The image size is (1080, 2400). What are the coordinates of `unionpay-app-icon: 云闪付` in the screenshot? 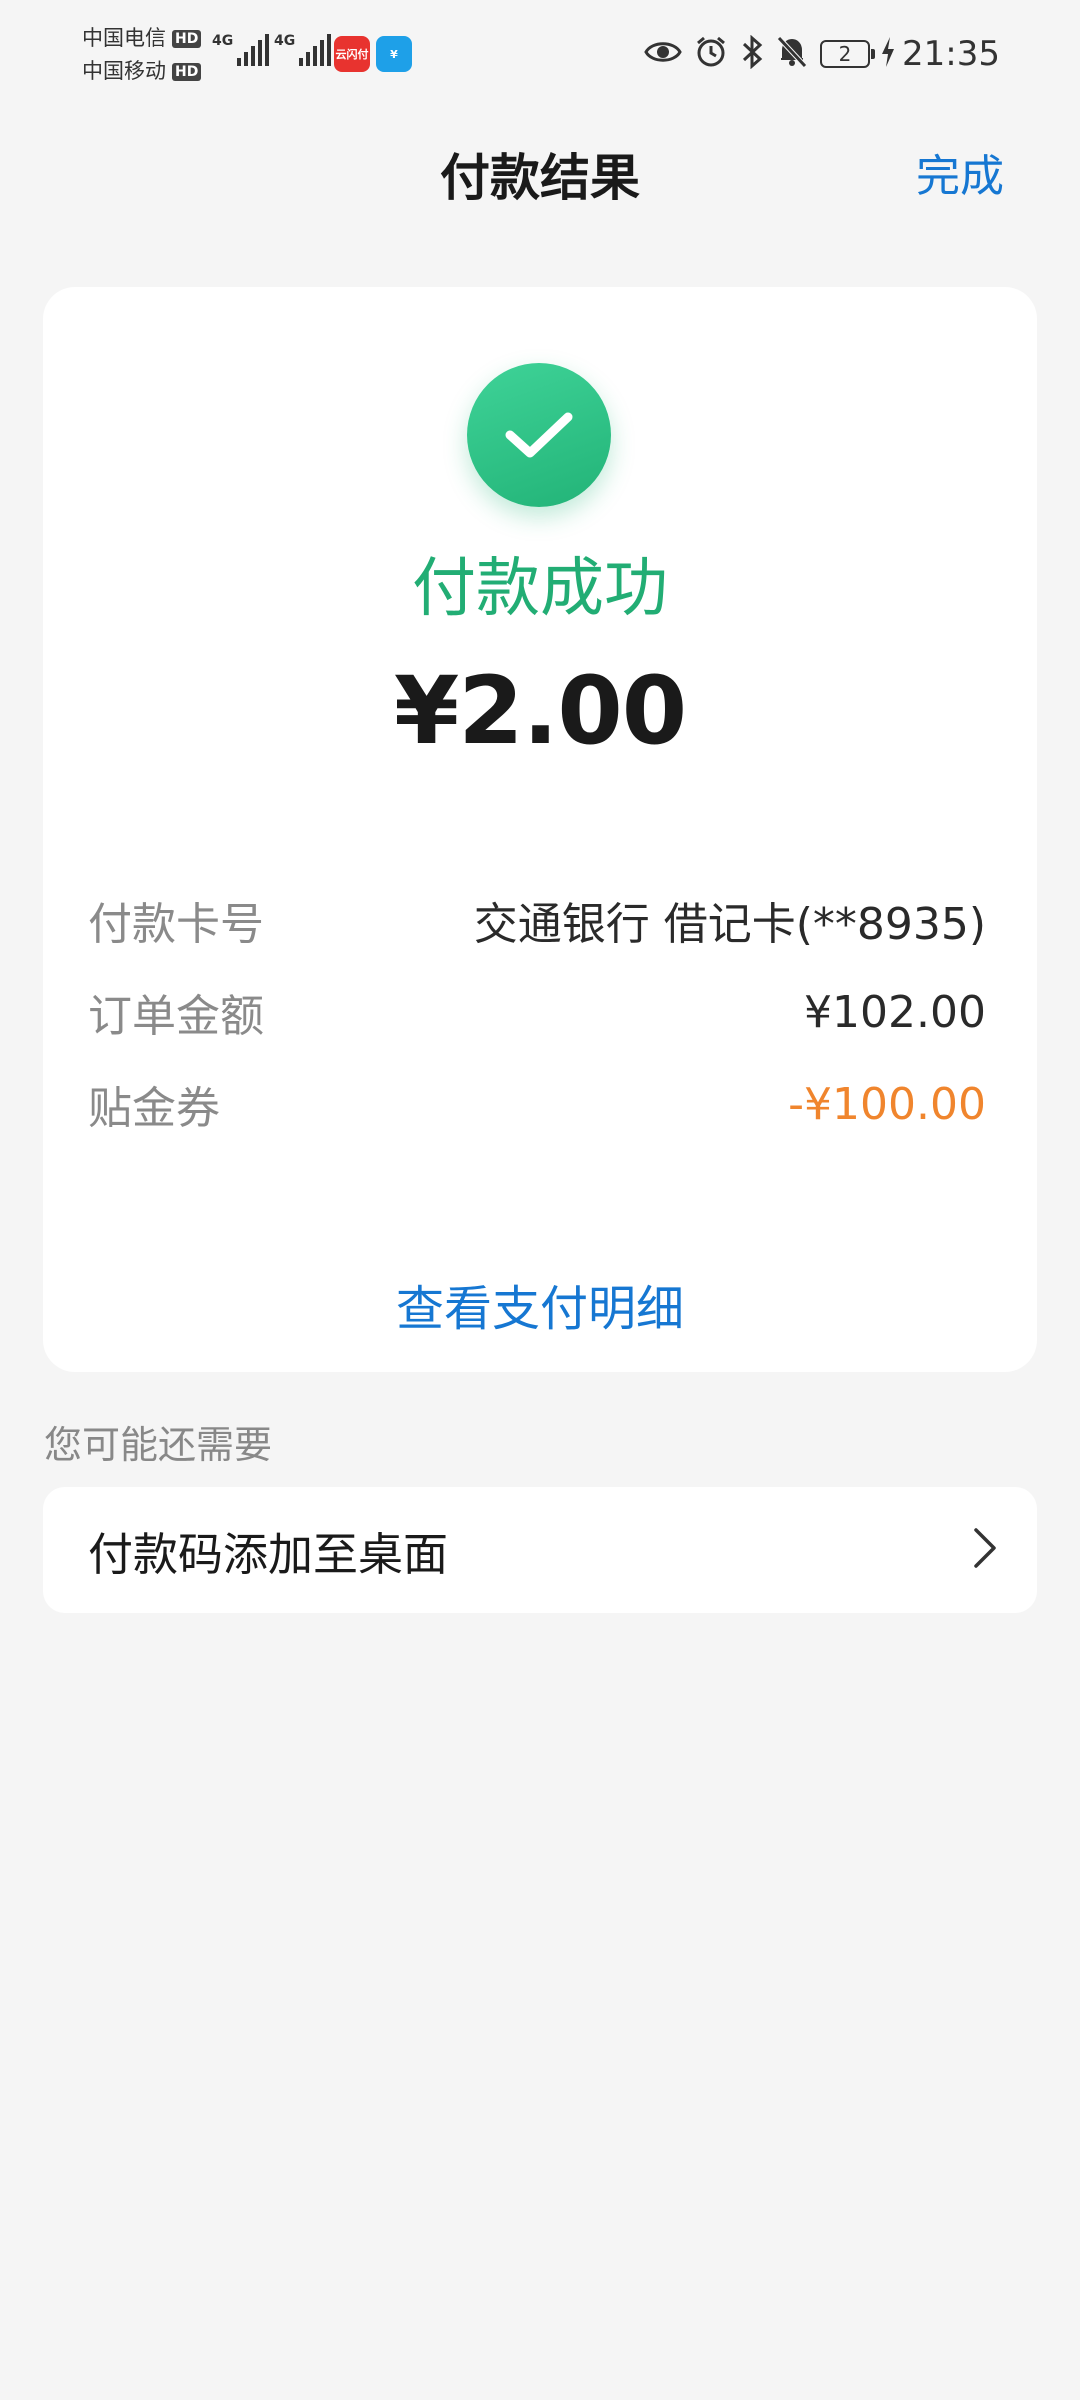 It's located at (352, 54).